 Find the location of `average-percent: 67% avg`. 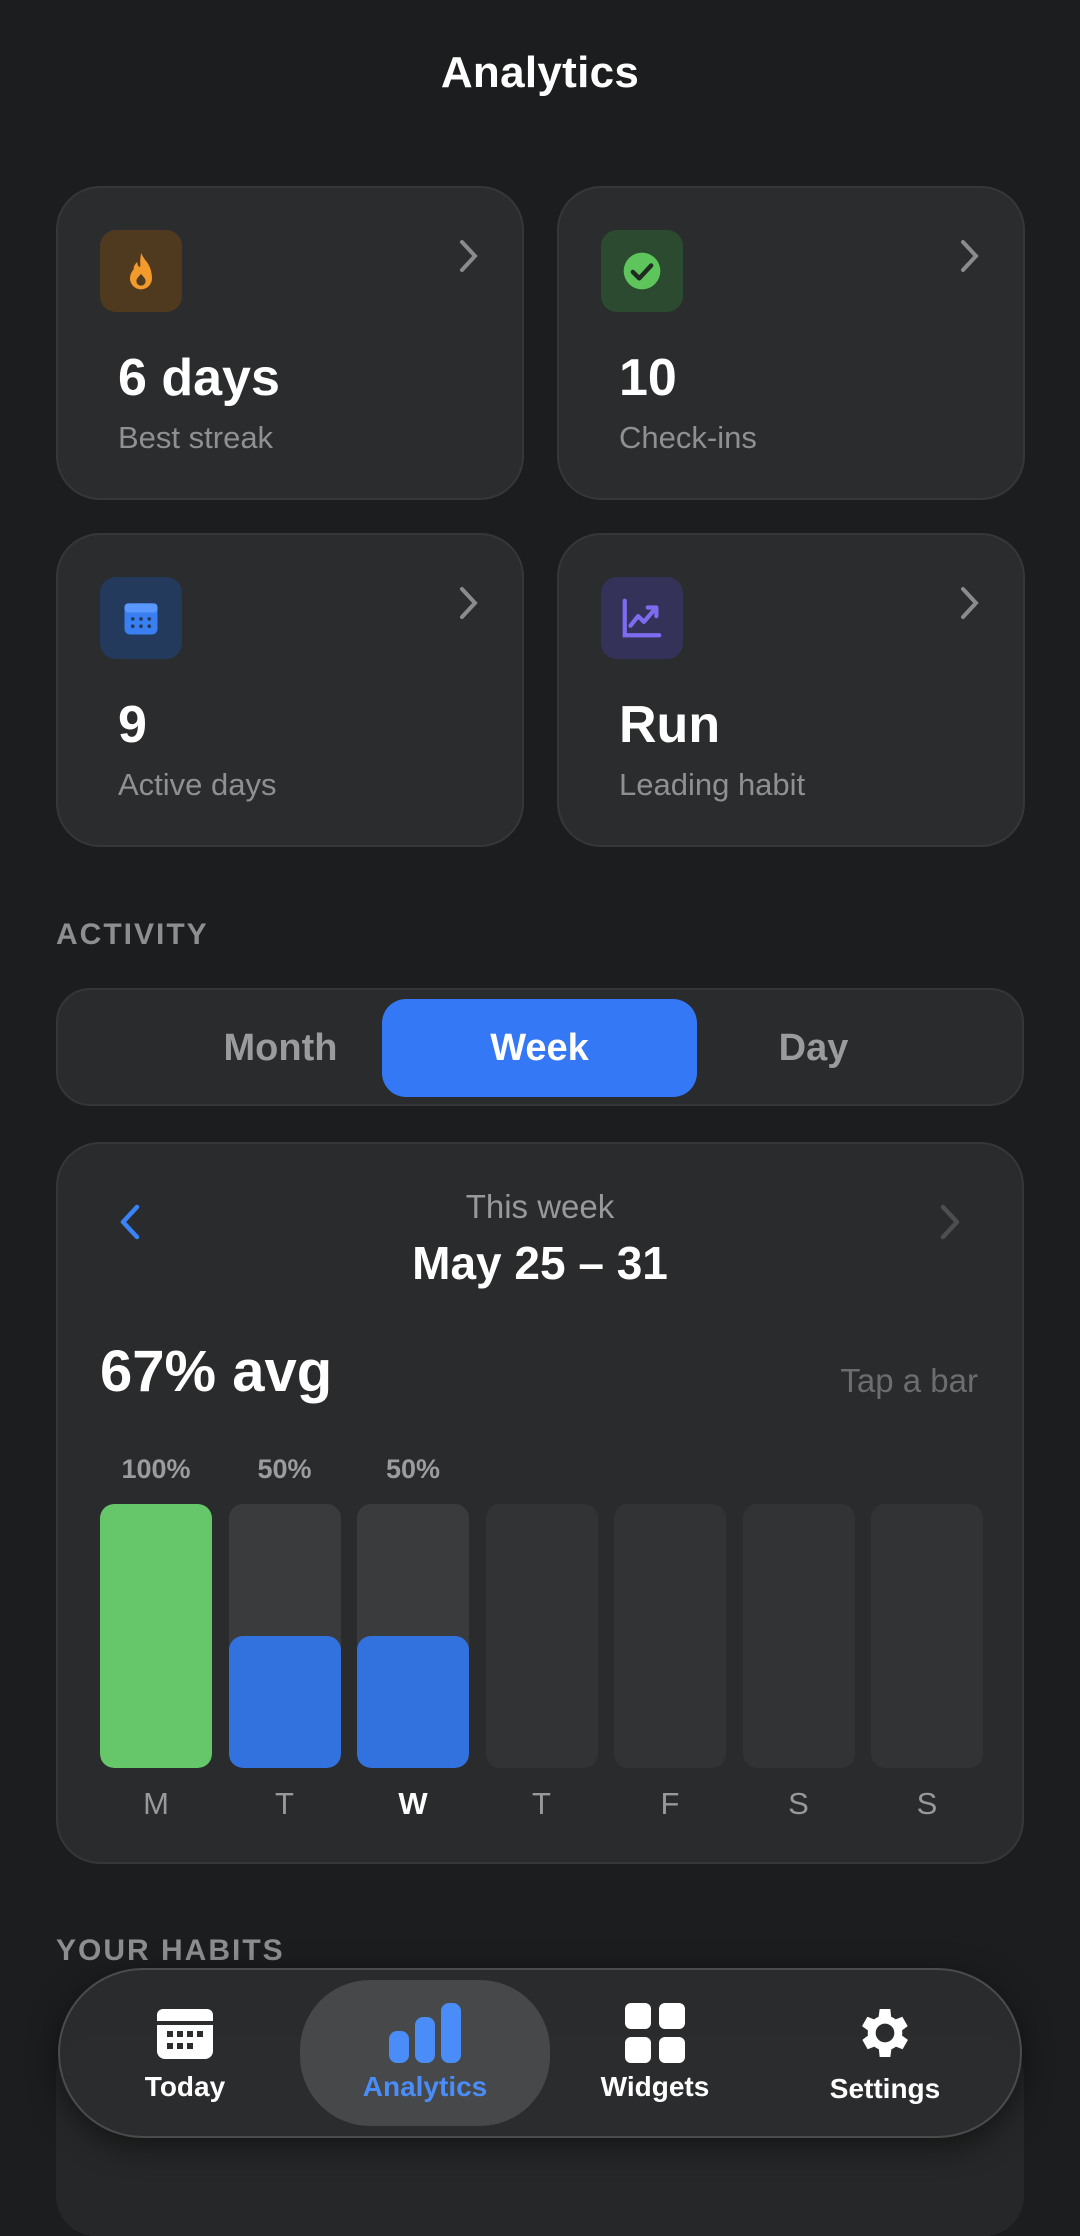

average-percent: 67% avg is located at coordinates (216, 1371).